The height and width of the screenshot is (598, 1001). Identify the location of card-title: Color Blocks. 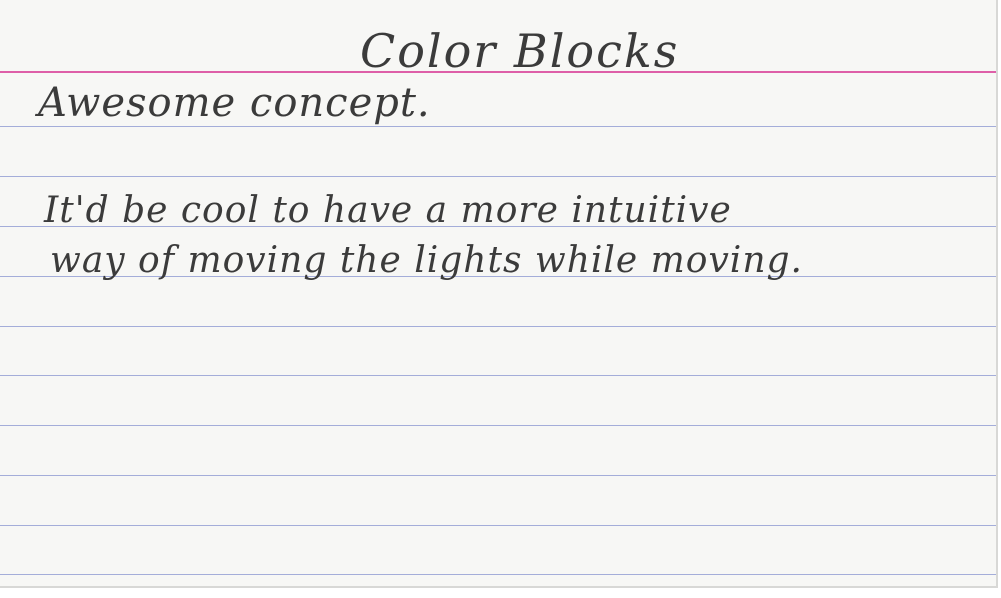
(520, 51).